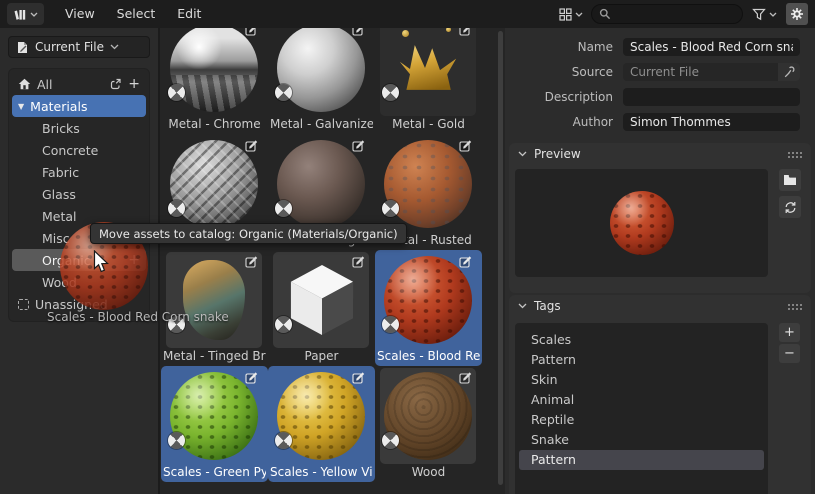 Image resolution: width=815 pixels, height=494 pixels. What do you see at coordinates (592, 122) in the screenshot?
I see `author-field-label: Author` at bounding box center [592, 122].